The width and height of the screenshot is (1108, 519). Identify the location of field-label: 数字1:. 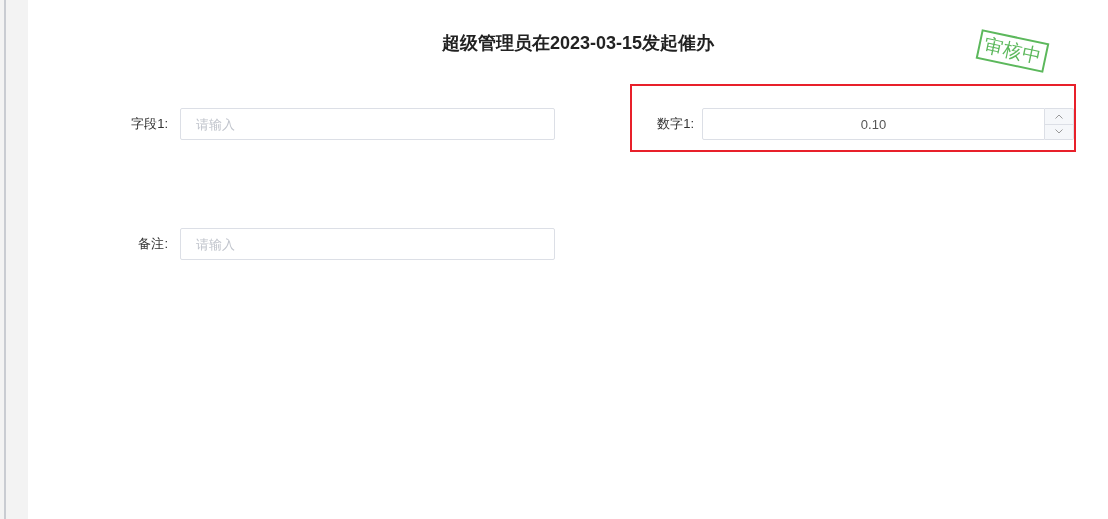
(675, 124).